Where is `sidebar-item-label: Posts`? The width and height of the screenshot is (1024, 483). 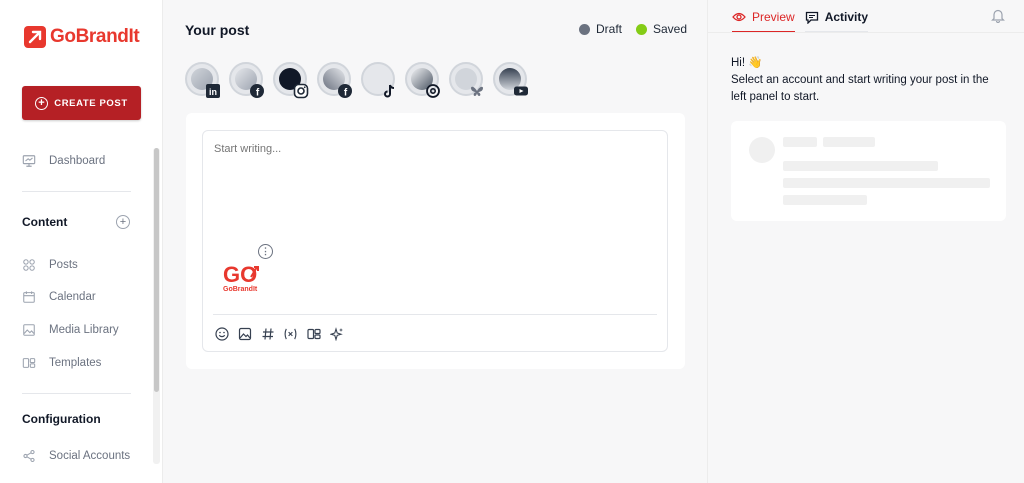
sidebar-item-label: Posts is located at coordinates (63, 265).